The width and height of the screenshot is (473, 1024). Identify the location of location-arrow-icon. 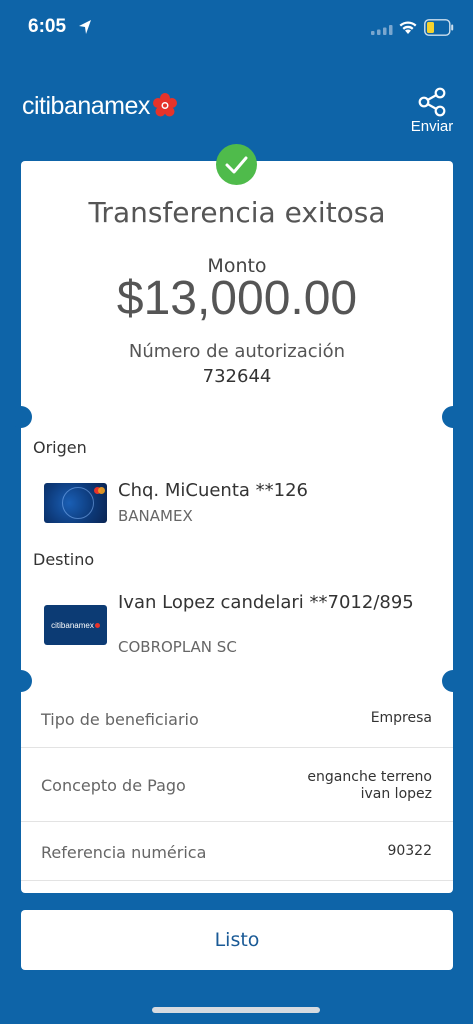
(85, 27).